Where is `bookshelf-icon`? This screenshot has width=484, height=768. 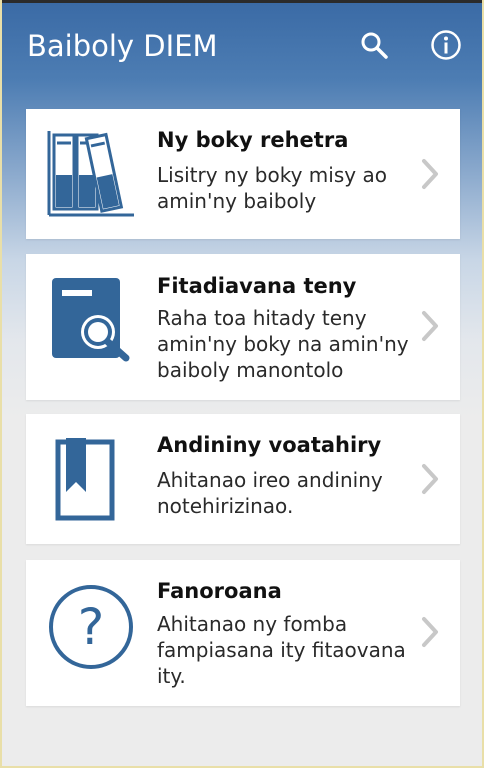
bookshelf-icon is located at coordinates (91, 174).